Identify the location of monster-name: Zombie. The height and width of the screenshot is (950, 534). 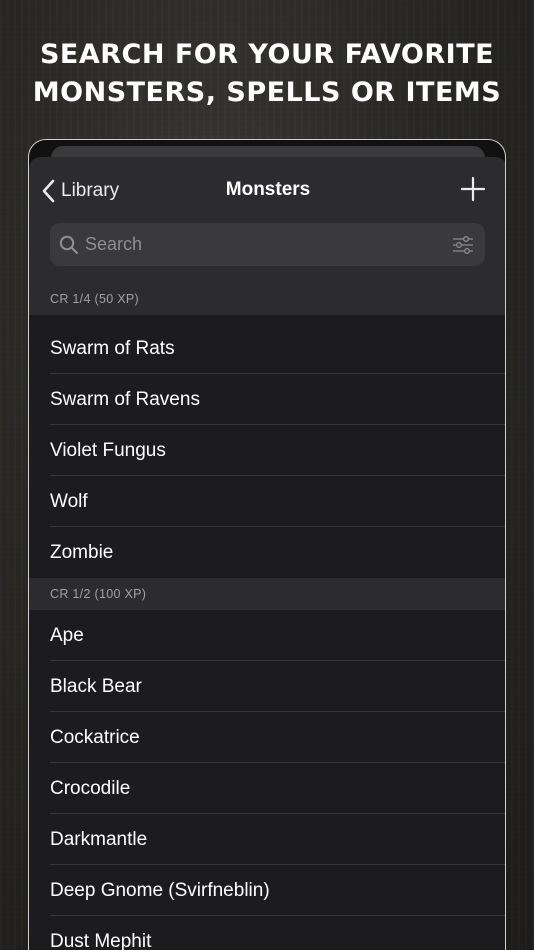
(82, 552).